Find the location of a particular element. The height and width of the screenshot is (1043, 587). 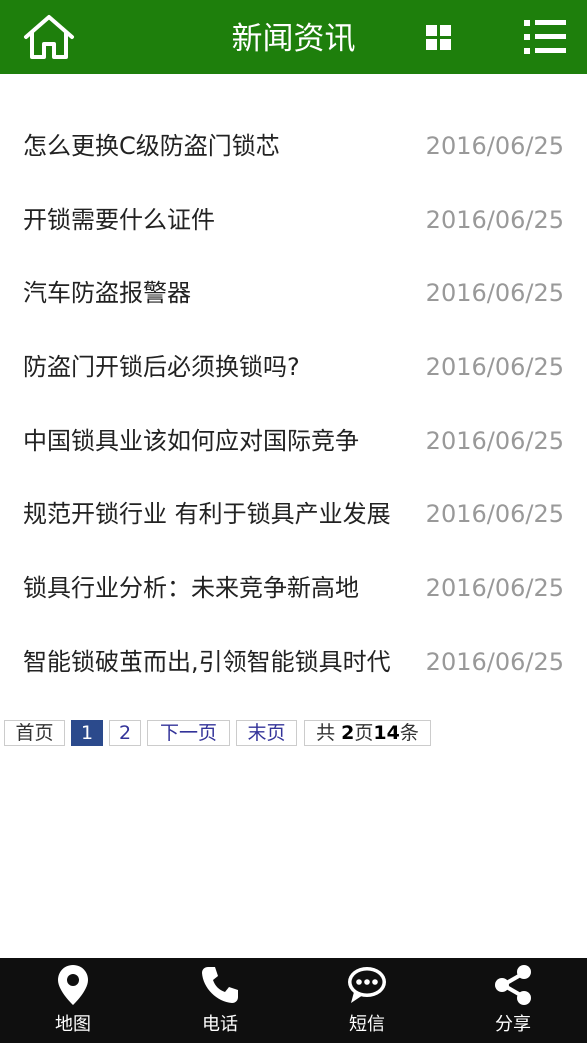

news-item: 锁具行业分析：未来竞争新高地 2016/06/25 is located at coordinates (293, 589).